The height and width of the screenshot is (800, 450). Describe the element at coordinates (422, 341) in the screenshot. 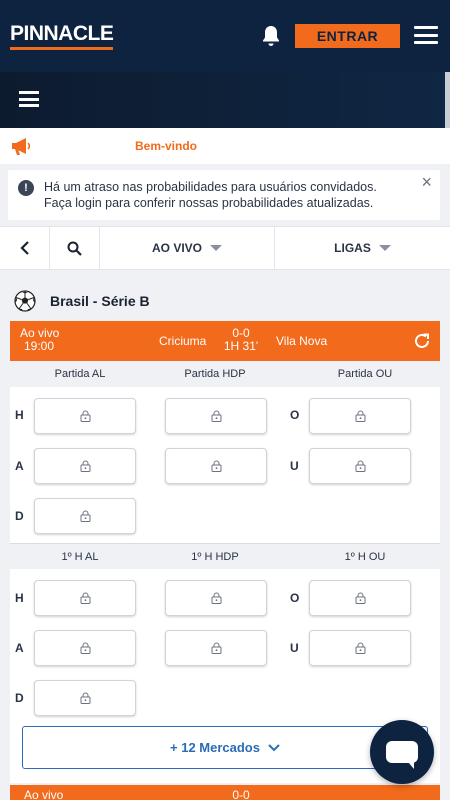

I see `refresh-icon` at that location.